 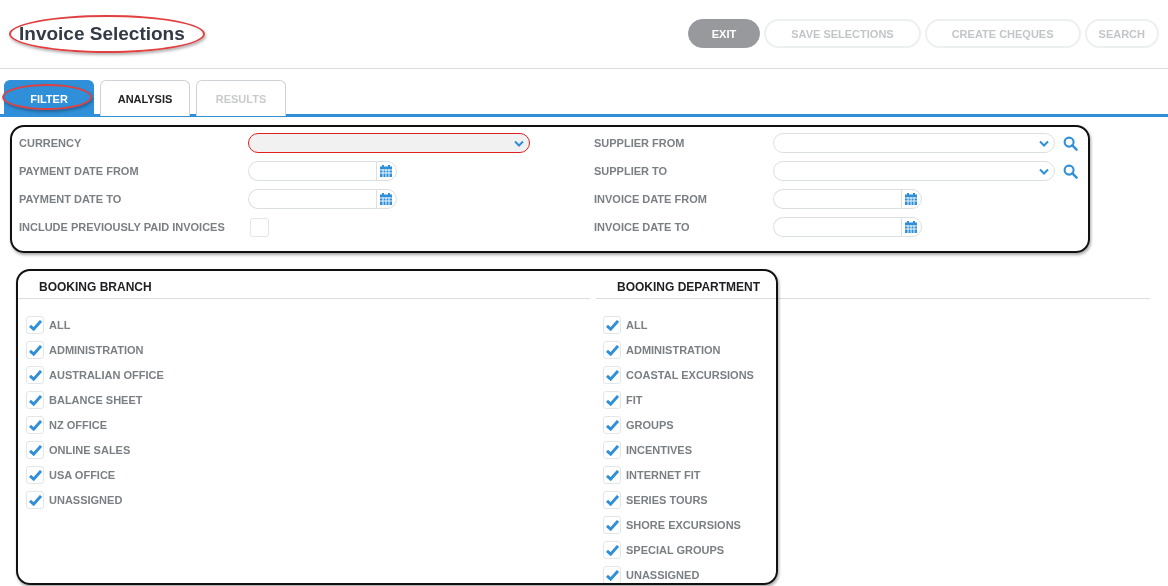 I want to click on checkbox-label: SPECIAL GROUPS, so click(x=675, y=550).